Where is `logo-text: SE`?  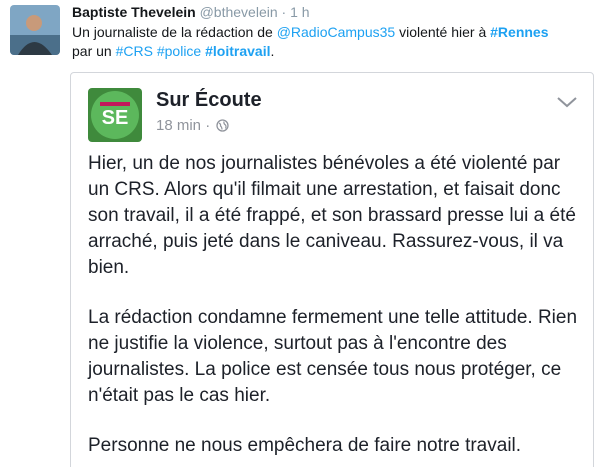
logo-text: SE is located at coordinates (115, 118).